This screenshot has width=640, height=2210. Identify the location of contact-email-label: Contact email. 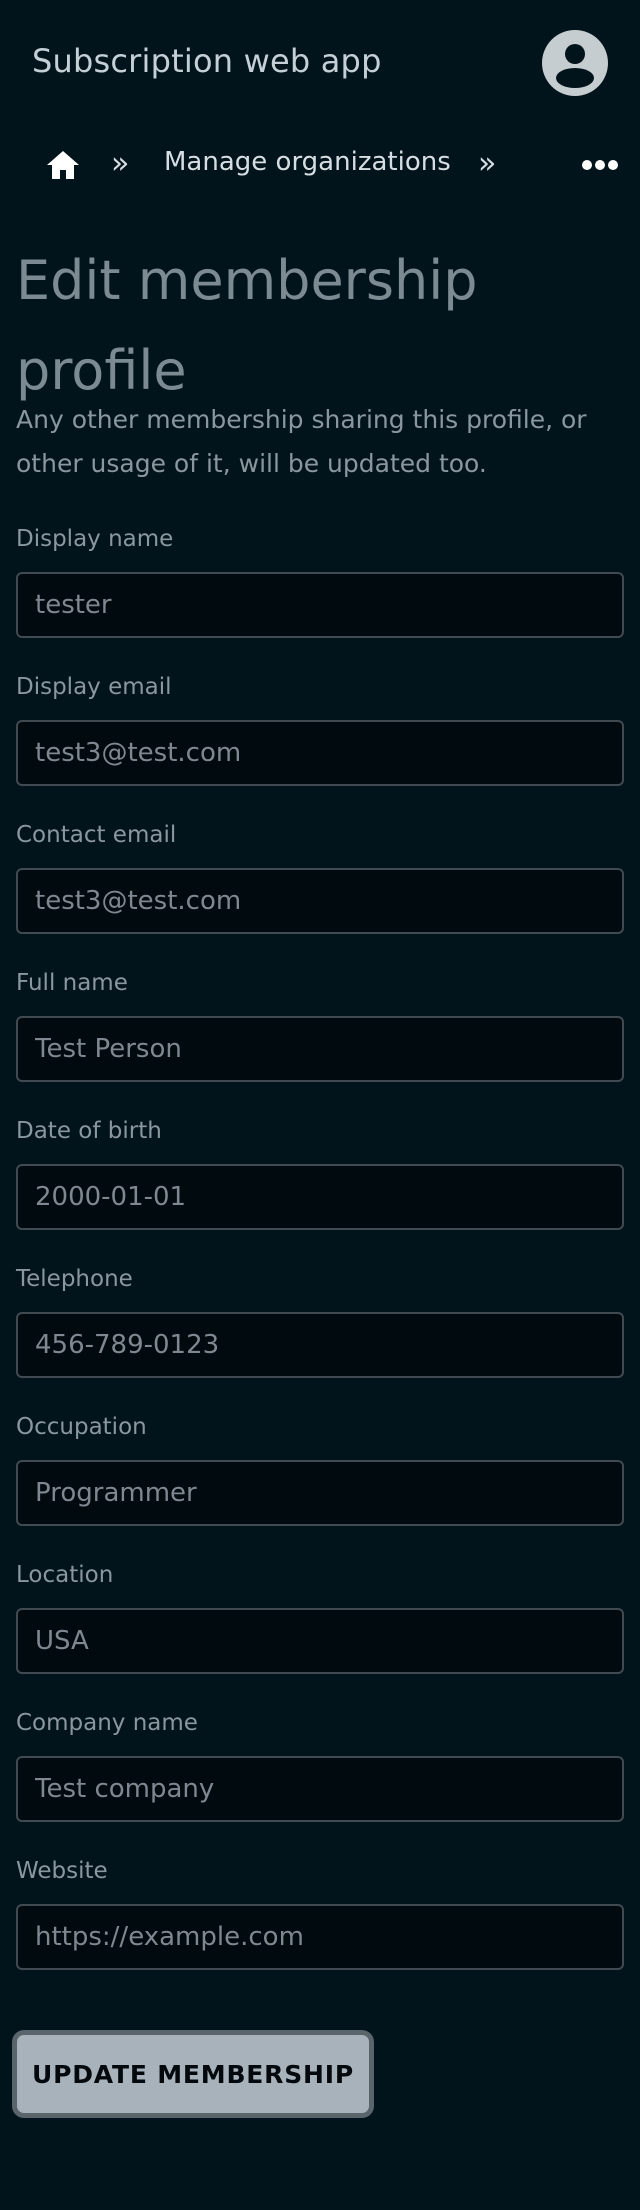
(96, 835).